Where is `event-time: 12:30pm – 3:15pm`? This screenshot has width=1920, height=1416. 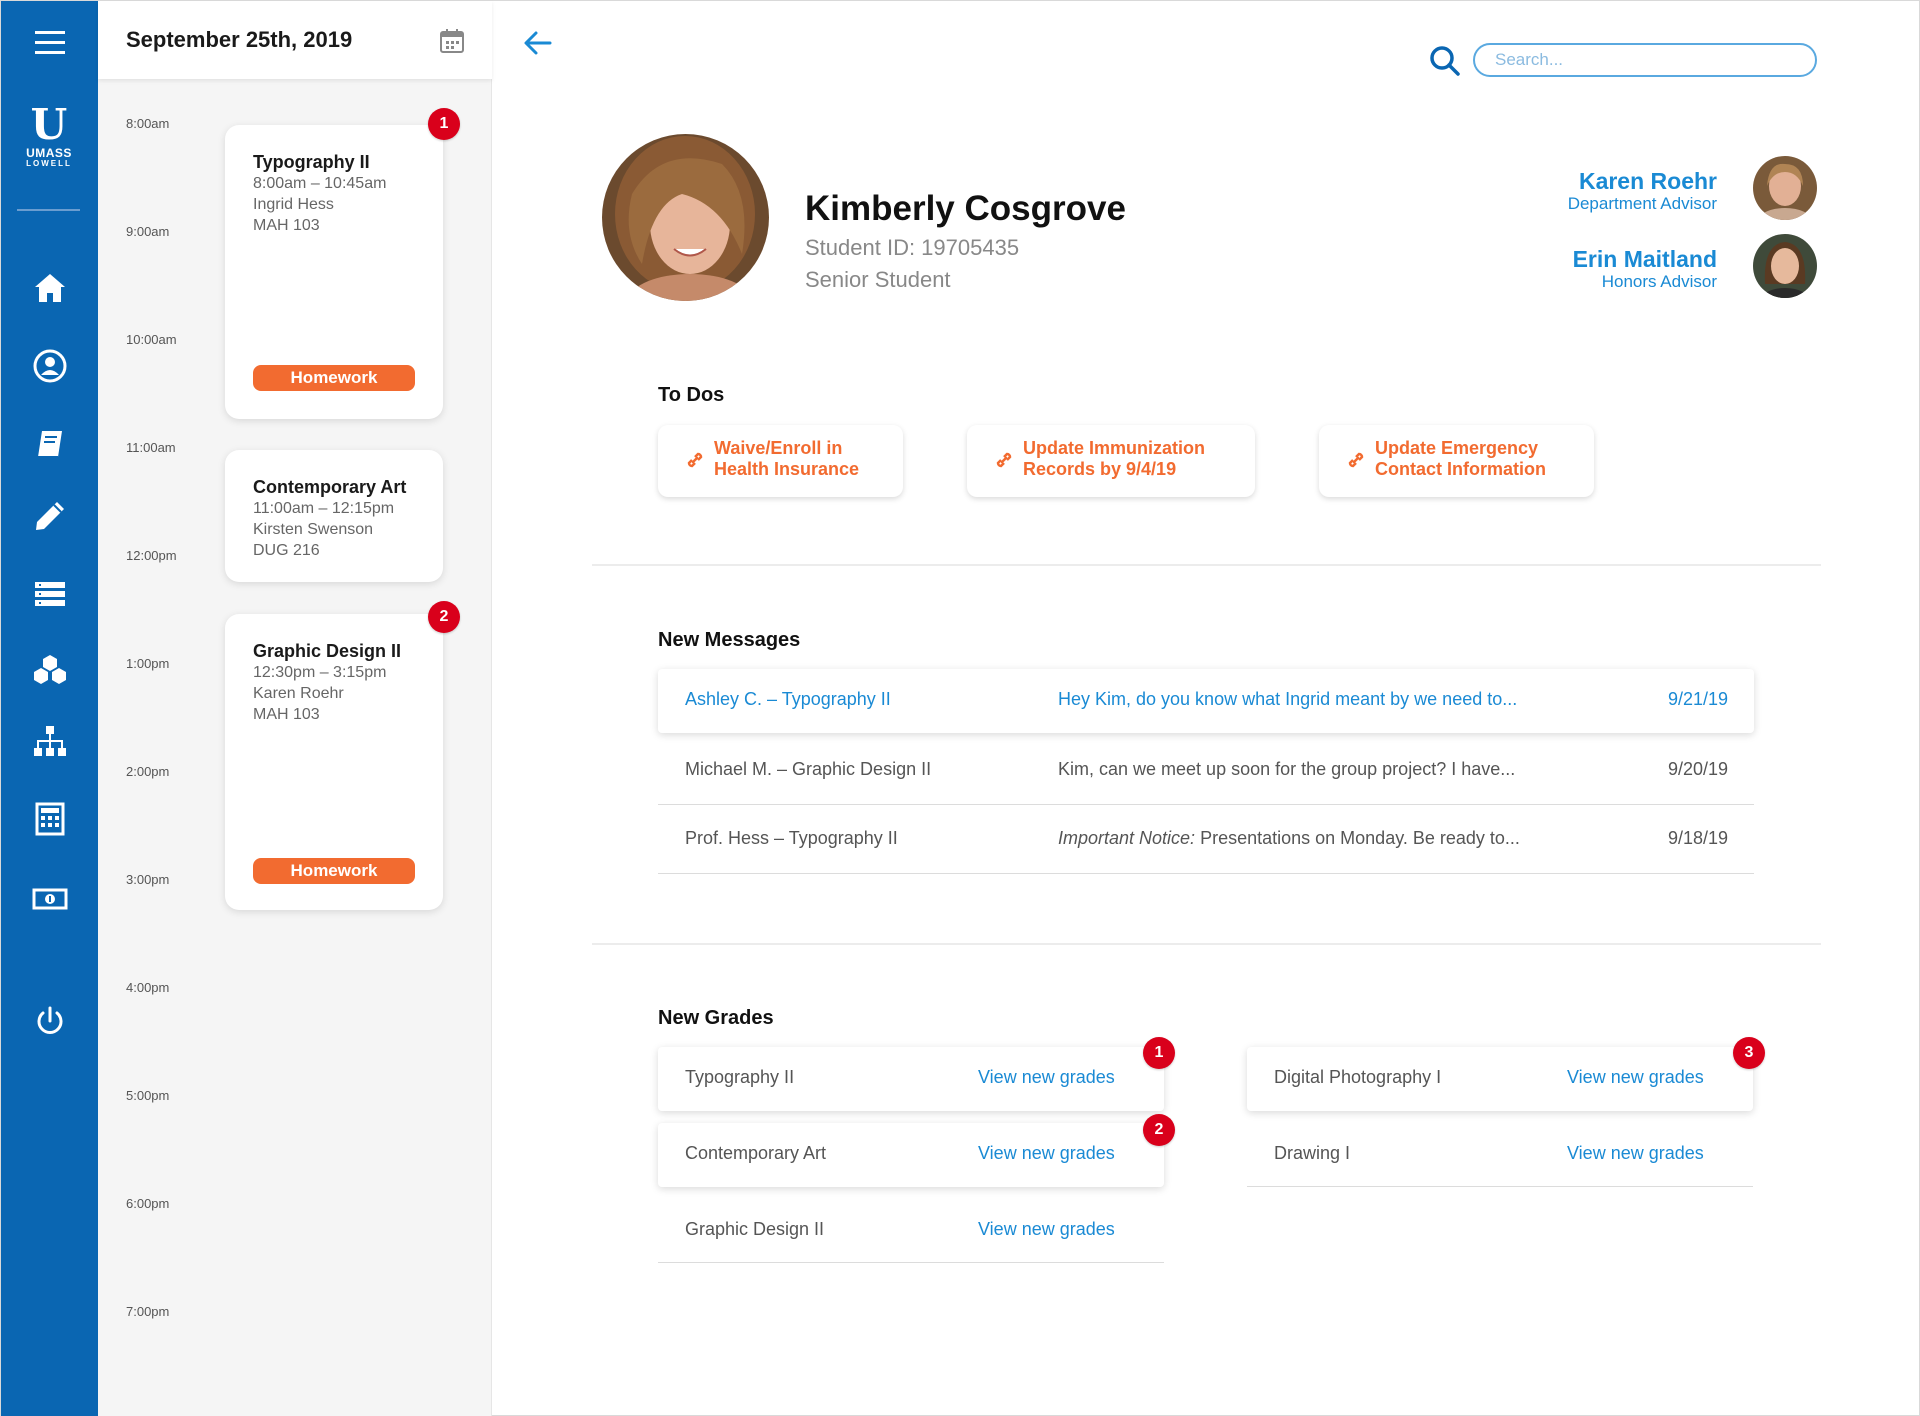
event-time: 12:30pm – 3:15pm is located at coordinates (320, 672).